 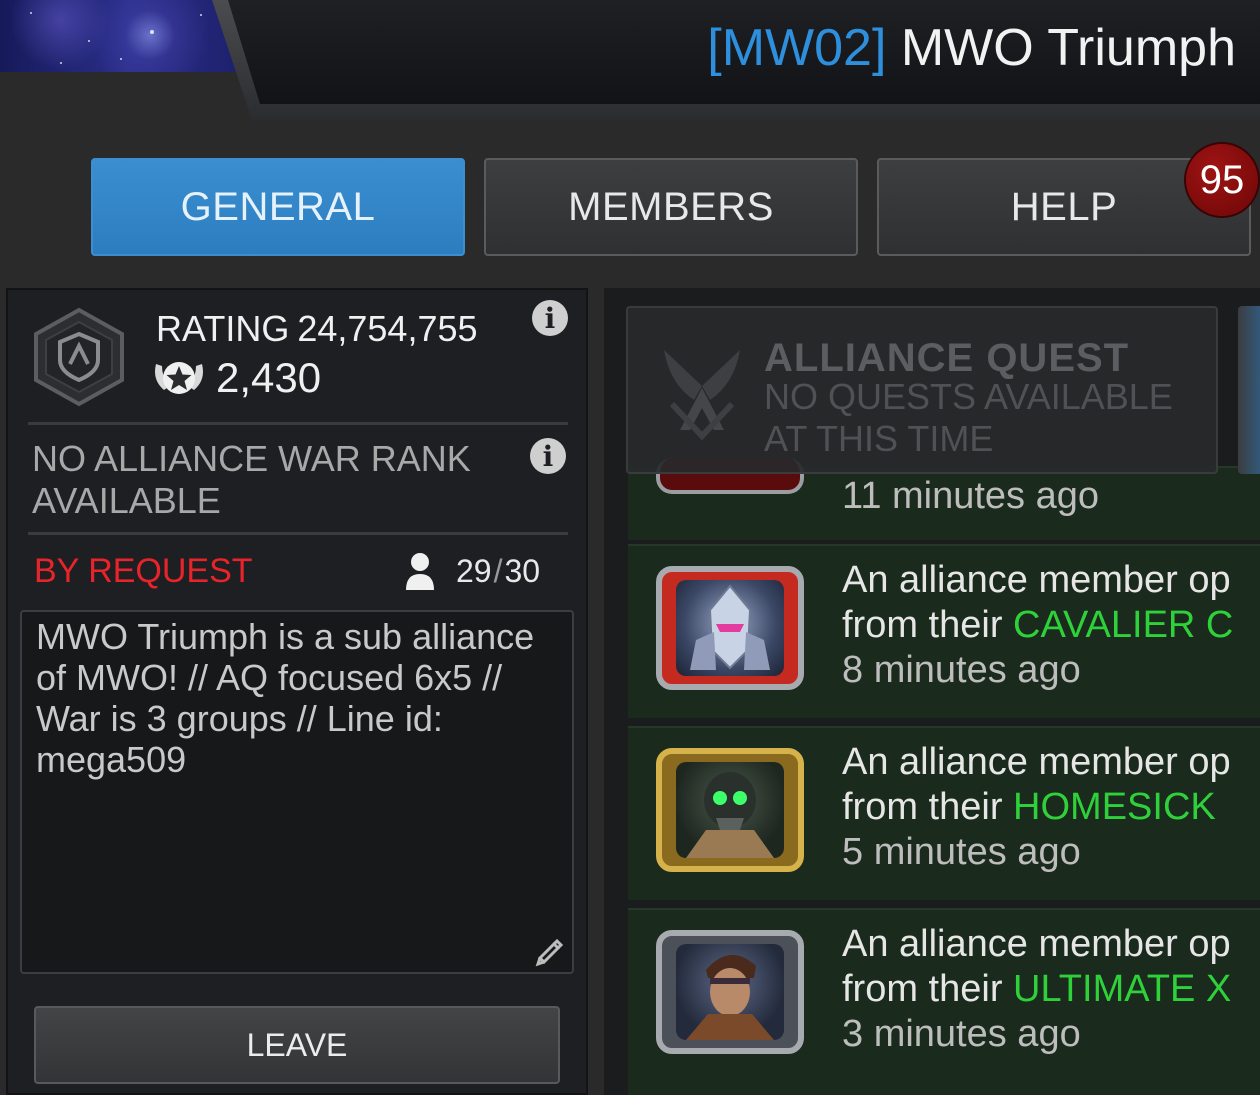 I want to click on feed-text: 11 minutes ago, so click(x=970, y=496).